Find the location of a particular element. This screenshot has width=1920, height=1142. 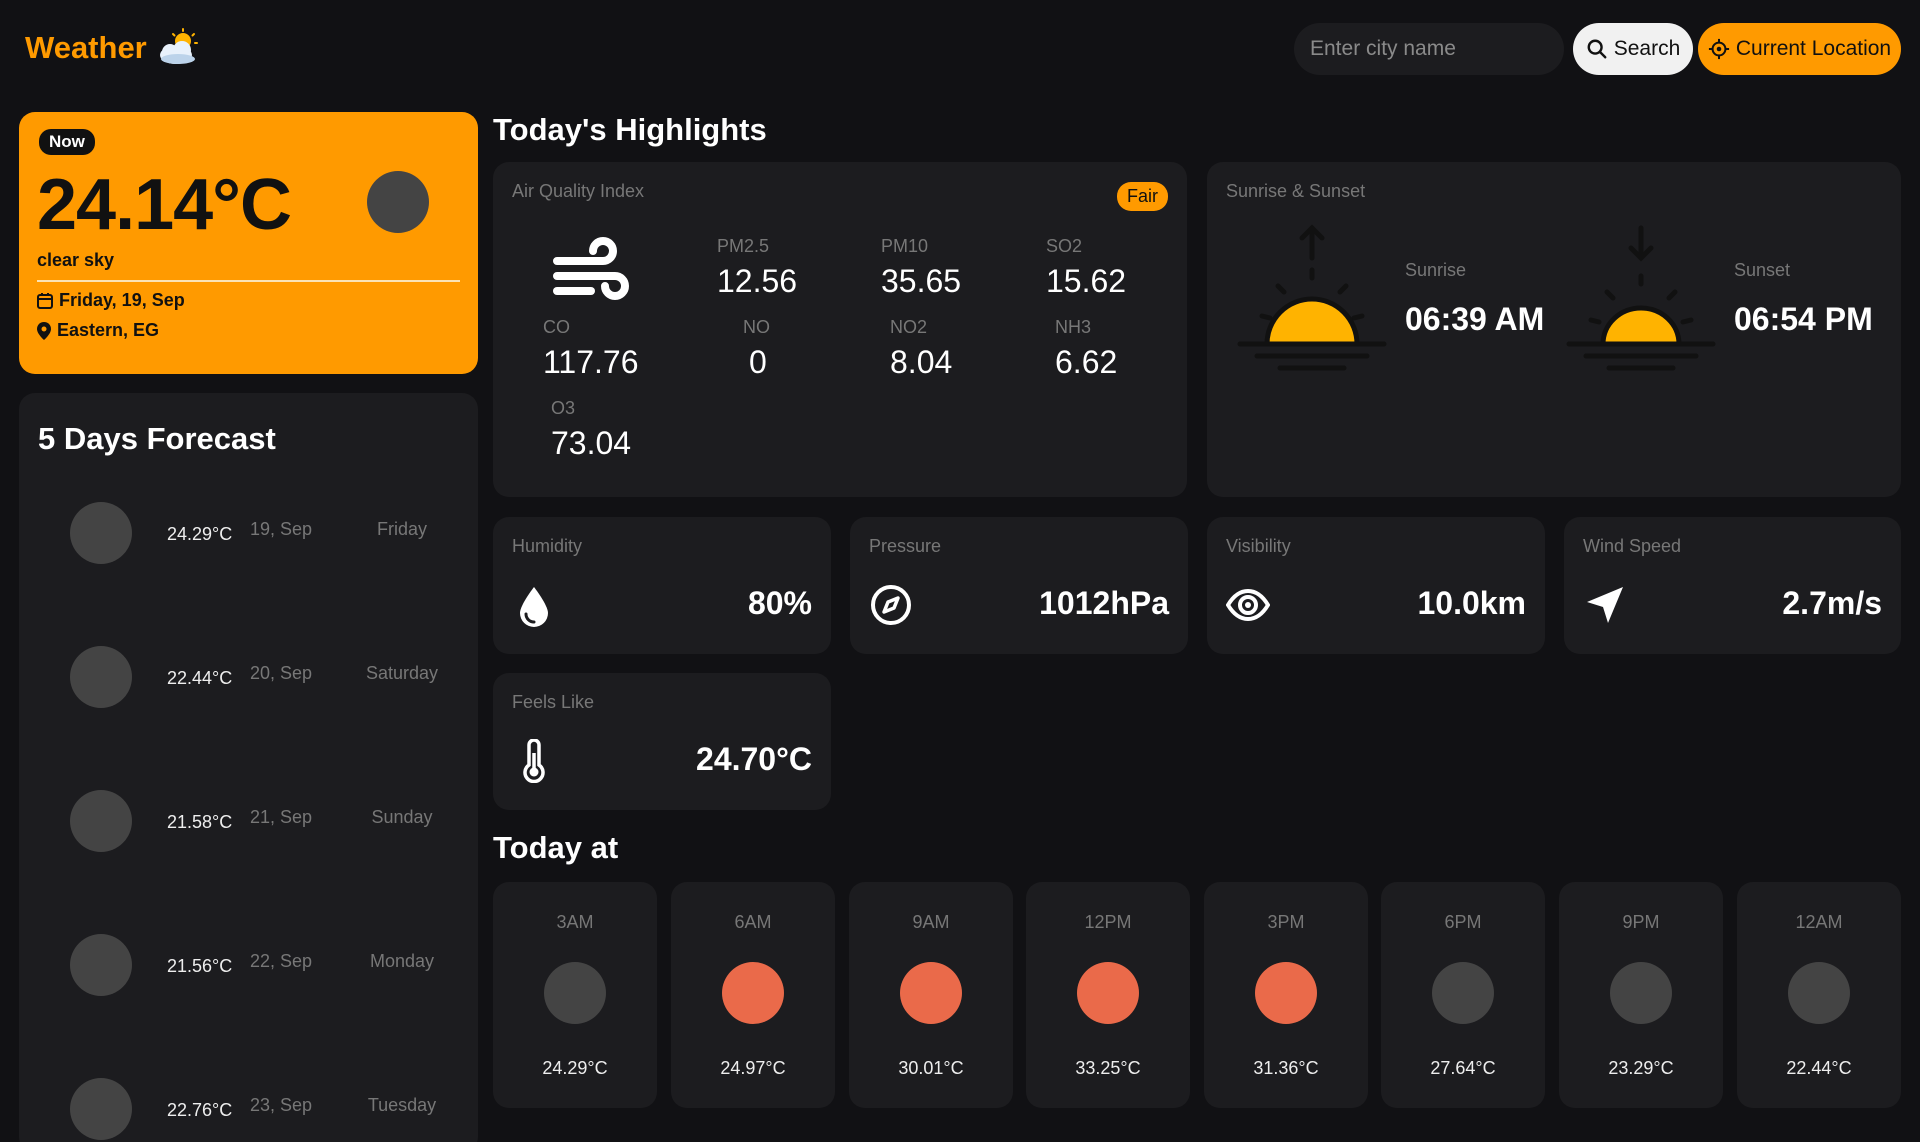

hour-time: 3PM is located at coordinates (1286, 922).